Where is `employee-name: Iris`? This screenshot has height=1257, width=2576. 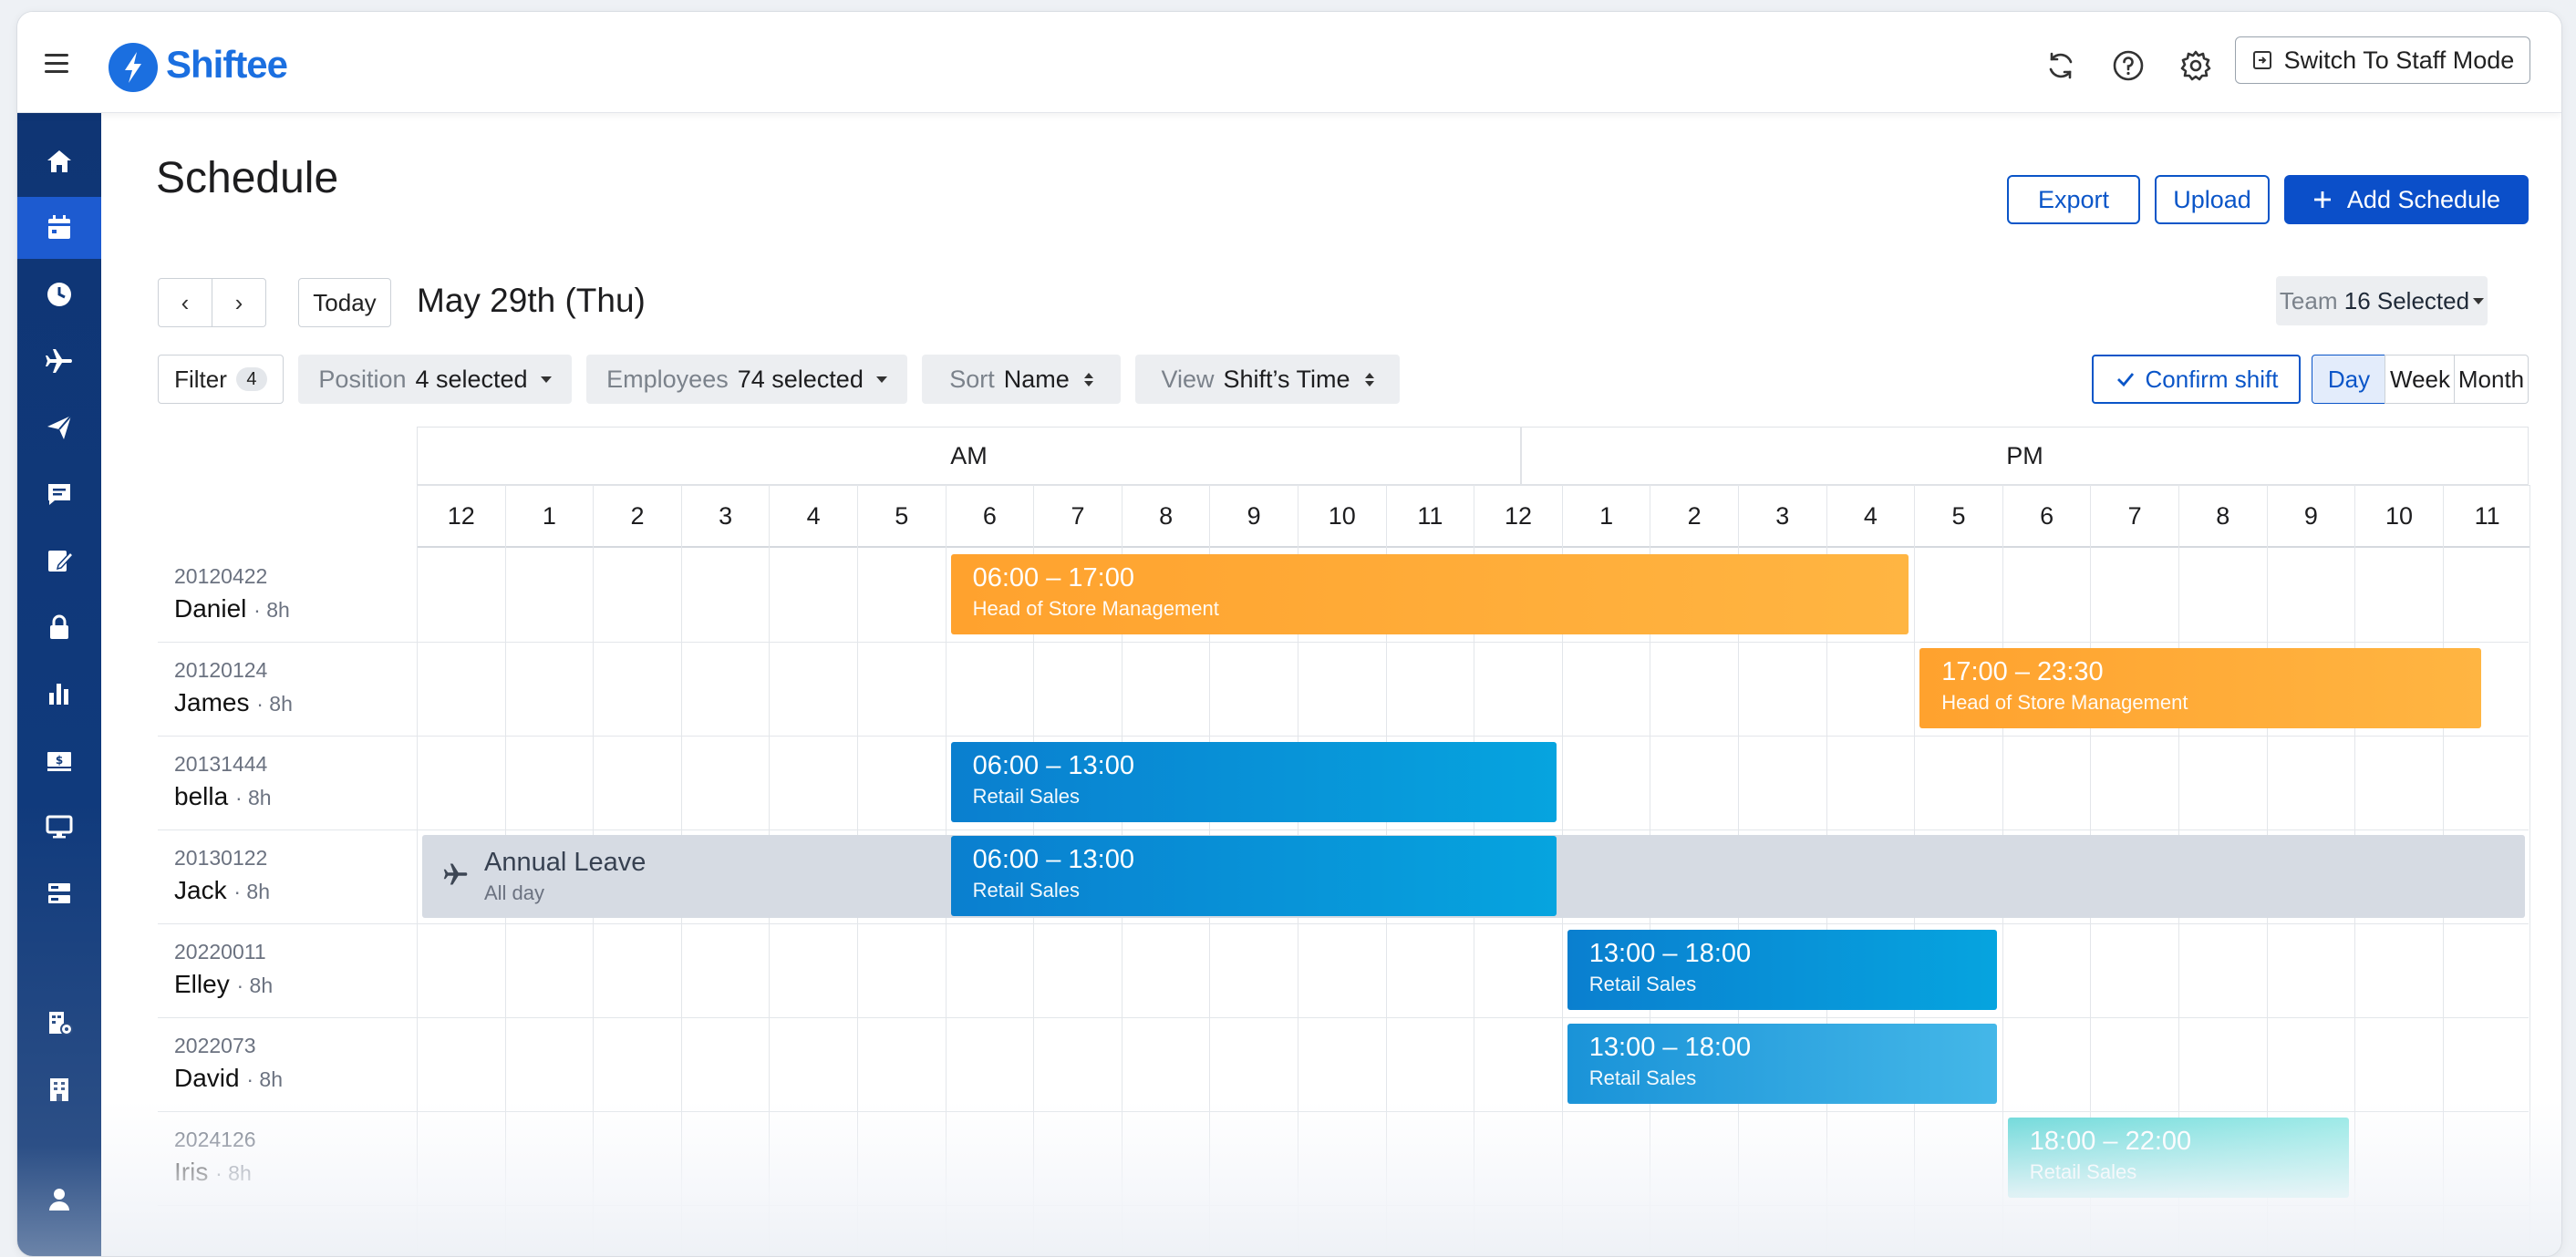 employee-name: Iris is located at coordinates (191, 1172).